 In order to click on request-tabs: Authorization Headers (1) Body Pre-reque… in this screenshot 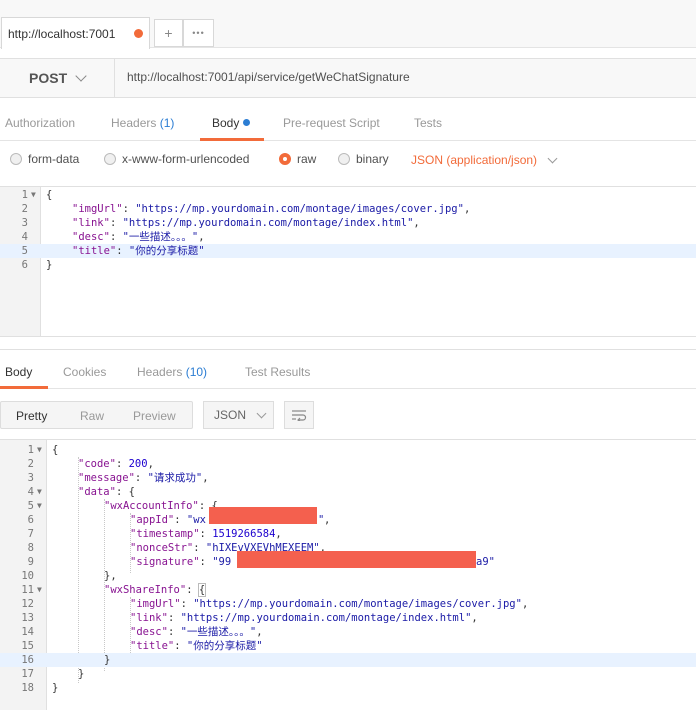, I will do `click(348, 120)`.